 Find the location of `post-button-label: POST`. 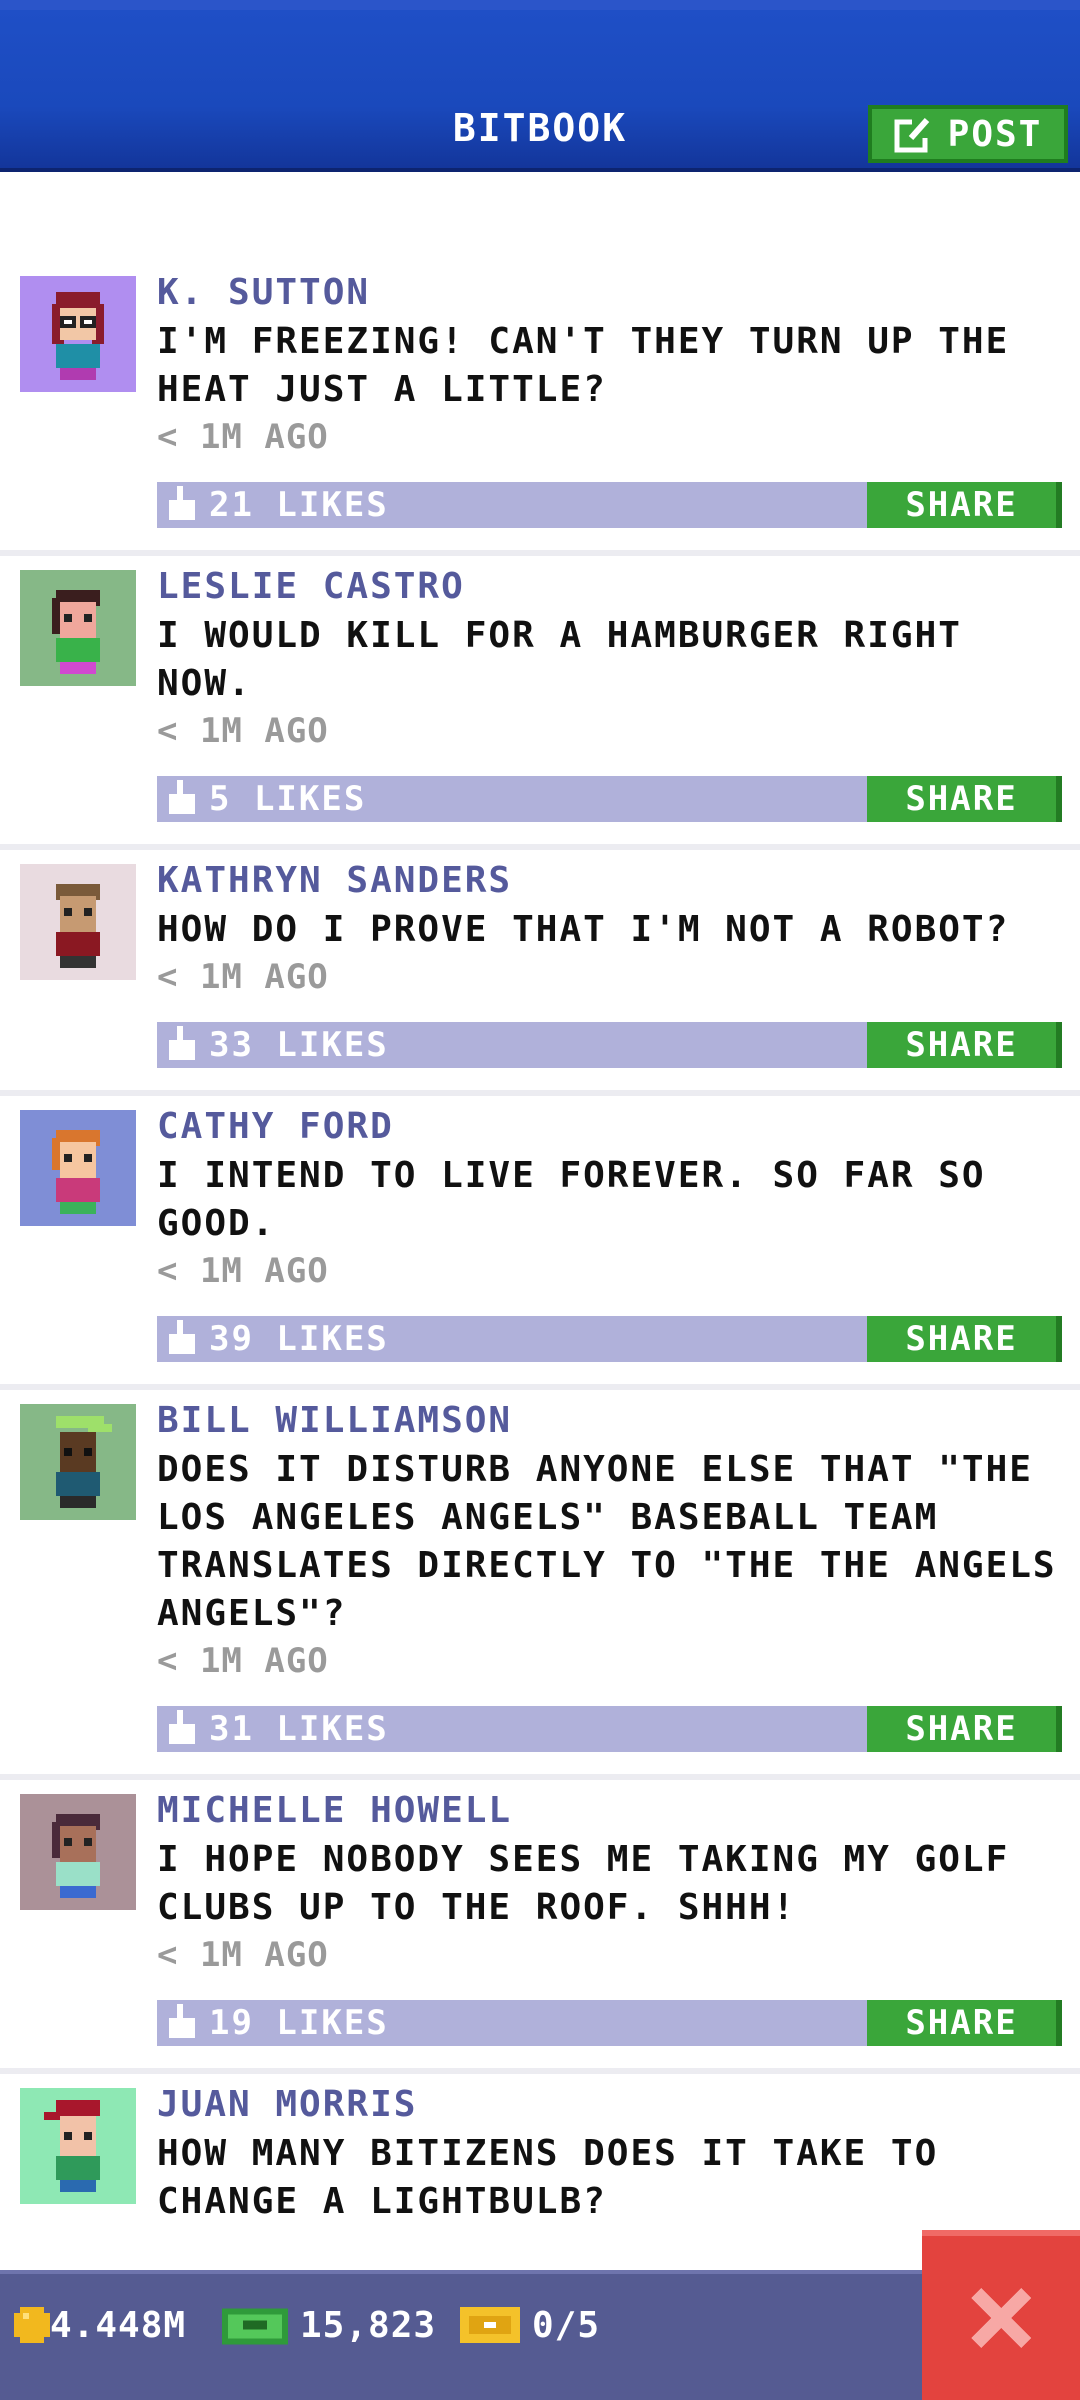

post-button-label: POST is located at coordinates (995, 134).